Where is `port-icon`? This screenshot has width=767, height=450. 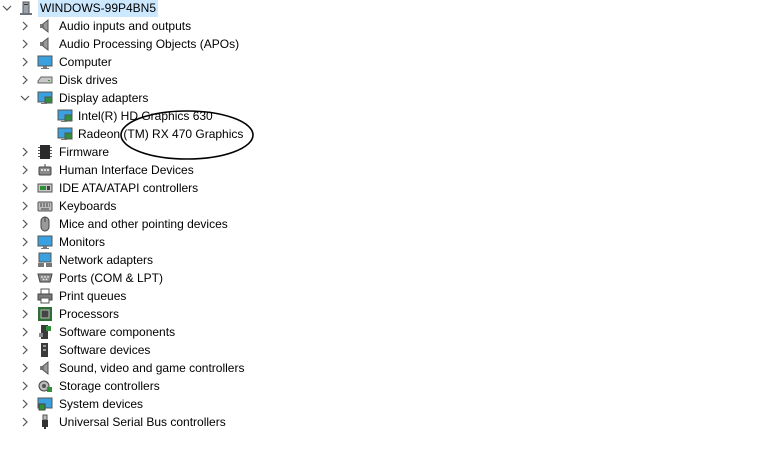
port-icon is located at coordinates (45, 278).